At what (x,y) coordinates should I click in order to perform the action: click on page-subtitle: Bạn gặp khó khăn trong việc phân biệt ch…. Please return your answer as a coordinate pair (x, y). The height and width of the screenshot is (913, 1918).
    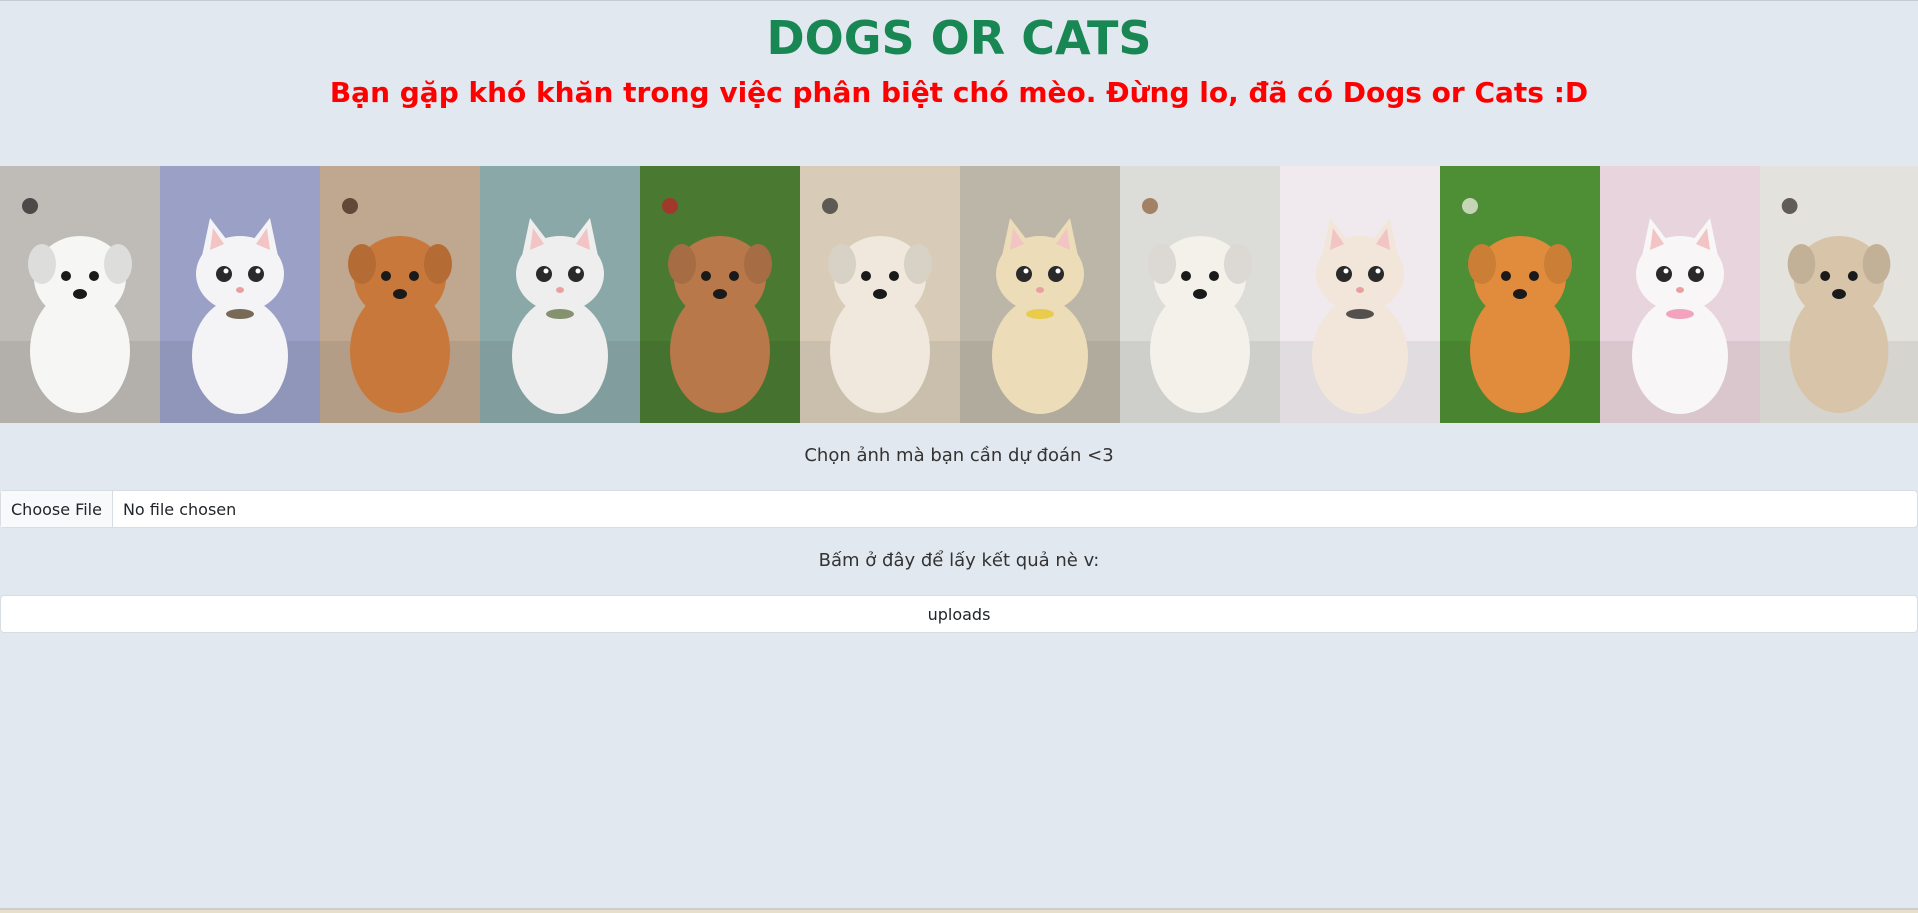
    Looking at the image, I should click on (959, 92).